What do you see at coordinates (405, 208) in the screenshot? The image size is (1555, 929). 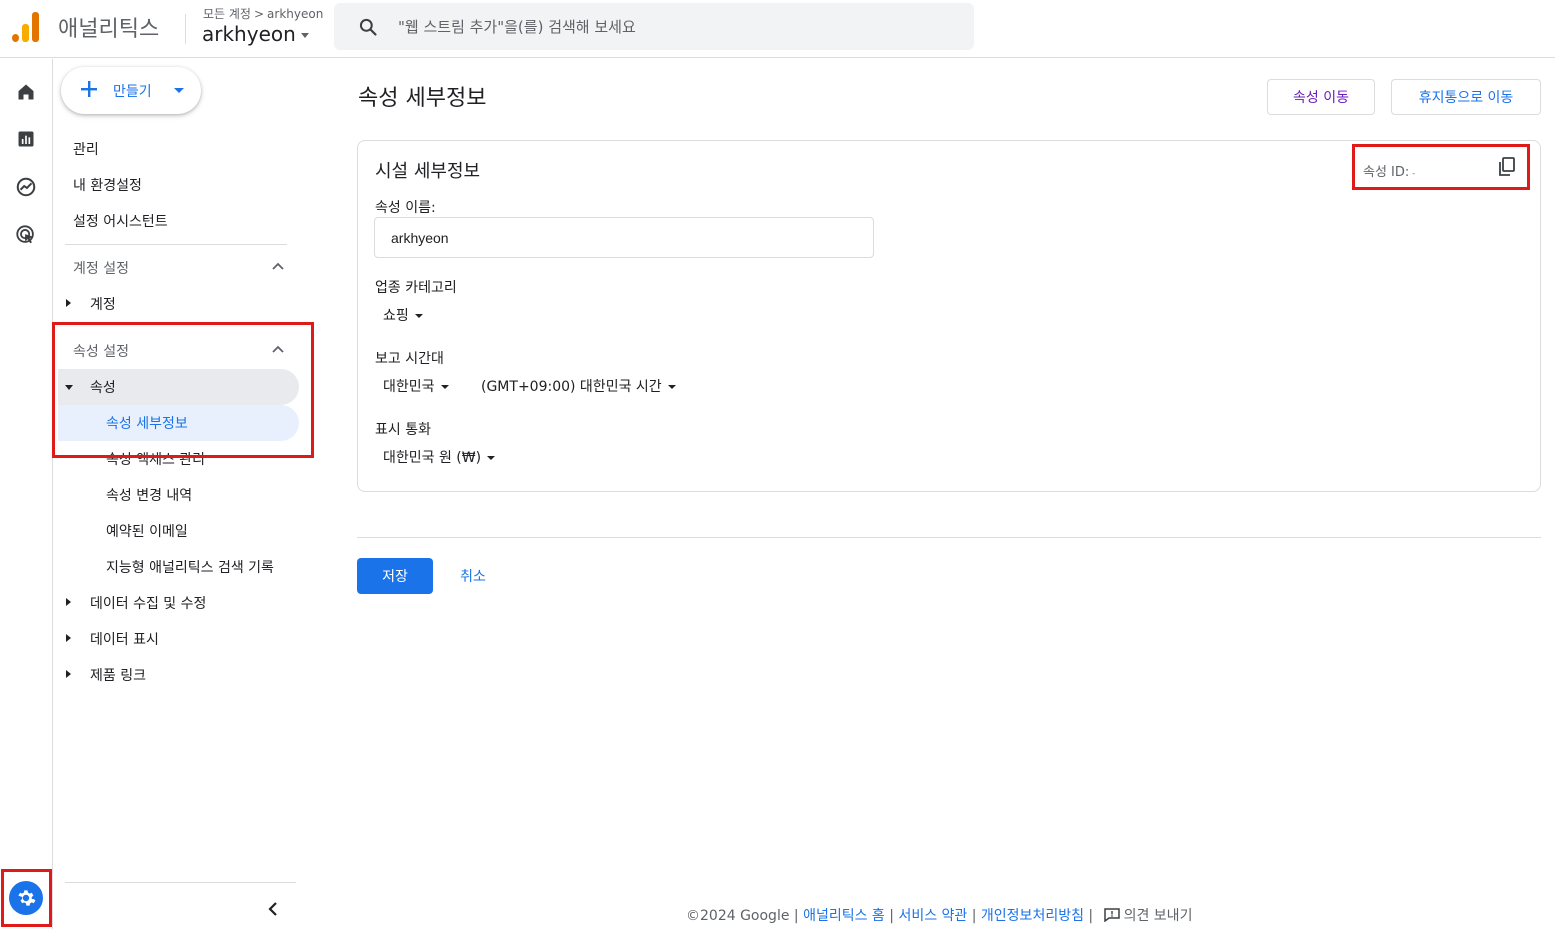 I see `property-name-label: 속성 이름:` at bounding box center [405, 208].